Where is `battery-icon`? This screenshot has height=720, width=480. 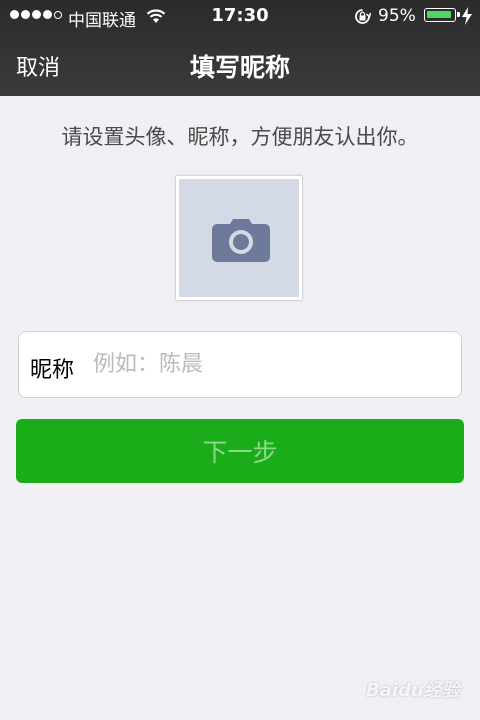
battery-icon is located at coordinates (442, 15).